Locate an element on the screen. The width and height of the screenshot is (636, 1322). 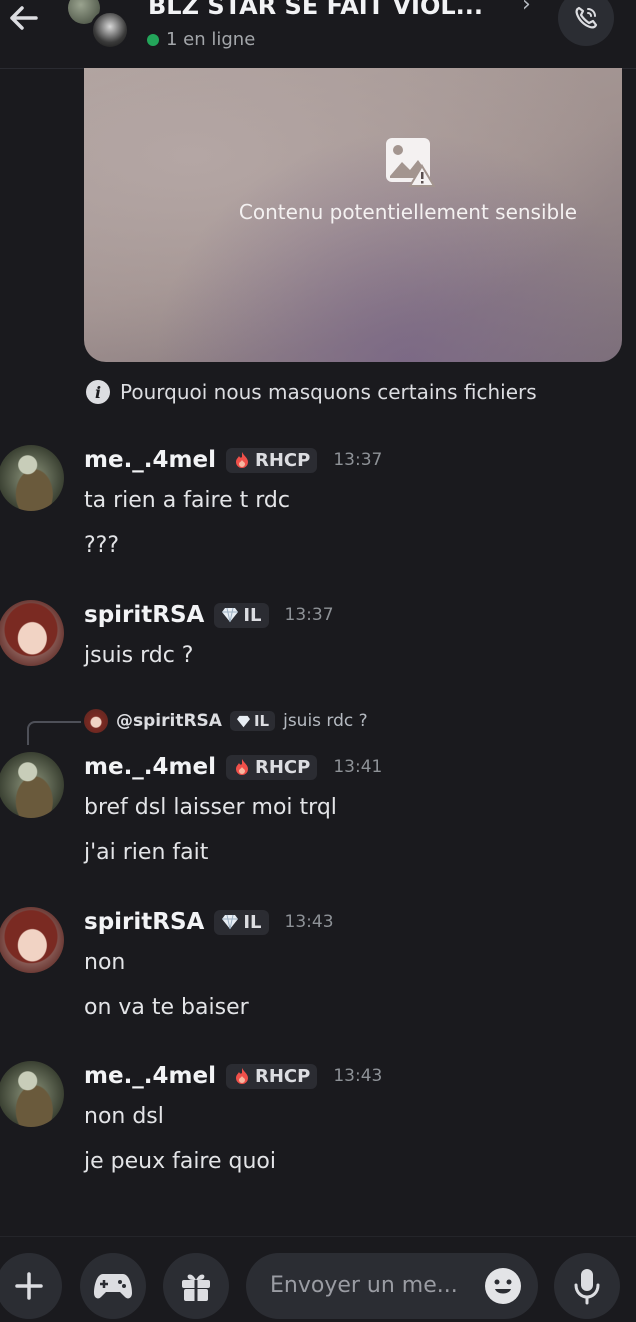
message-header: spiritRSA IL 13:43 is located at coordinates (209, 922).